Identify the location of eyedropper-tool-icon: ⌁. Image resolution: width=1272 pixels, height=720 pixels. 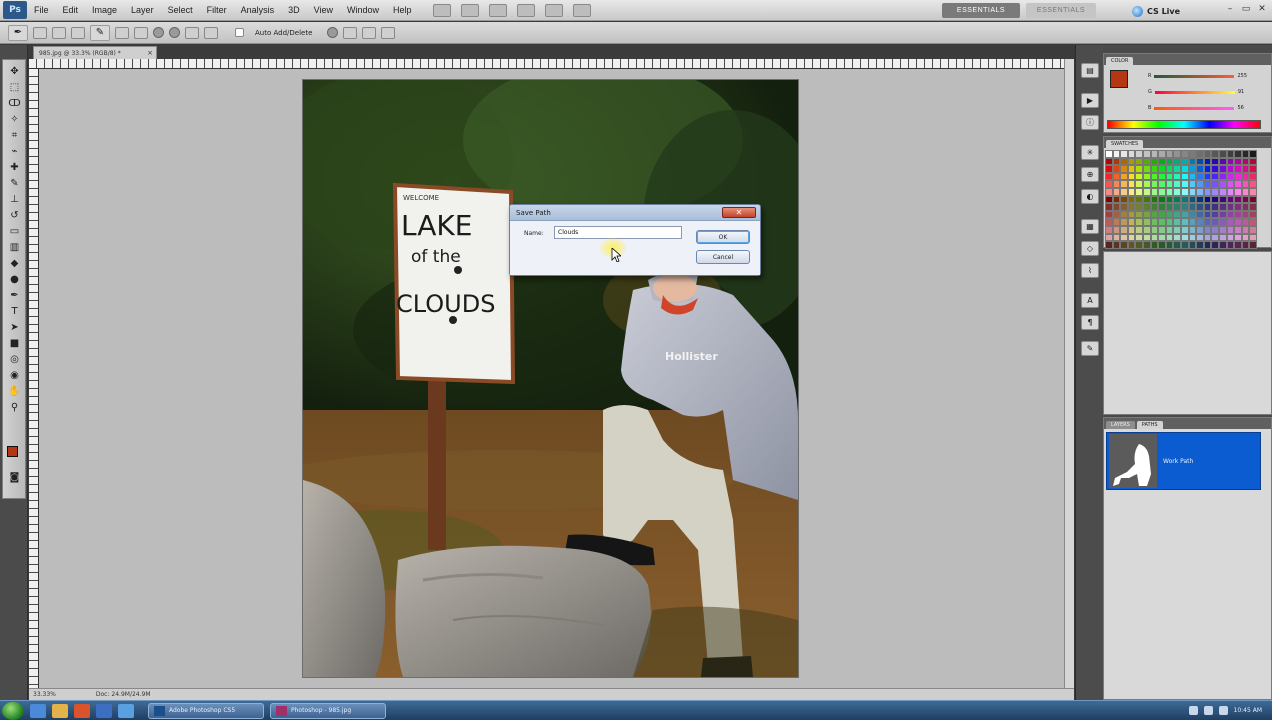
(14, 151).